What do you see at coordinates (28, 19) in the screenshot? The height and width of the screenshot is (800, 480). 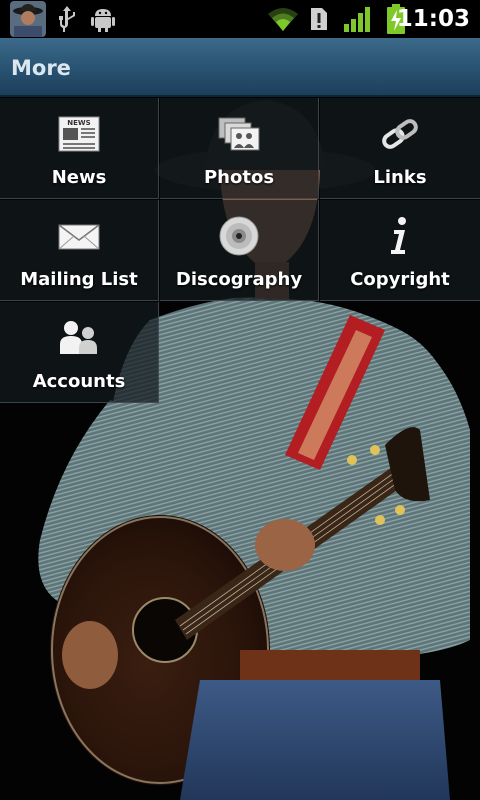 I see `avatar-thumbnail` at bounding box center [28, 19].